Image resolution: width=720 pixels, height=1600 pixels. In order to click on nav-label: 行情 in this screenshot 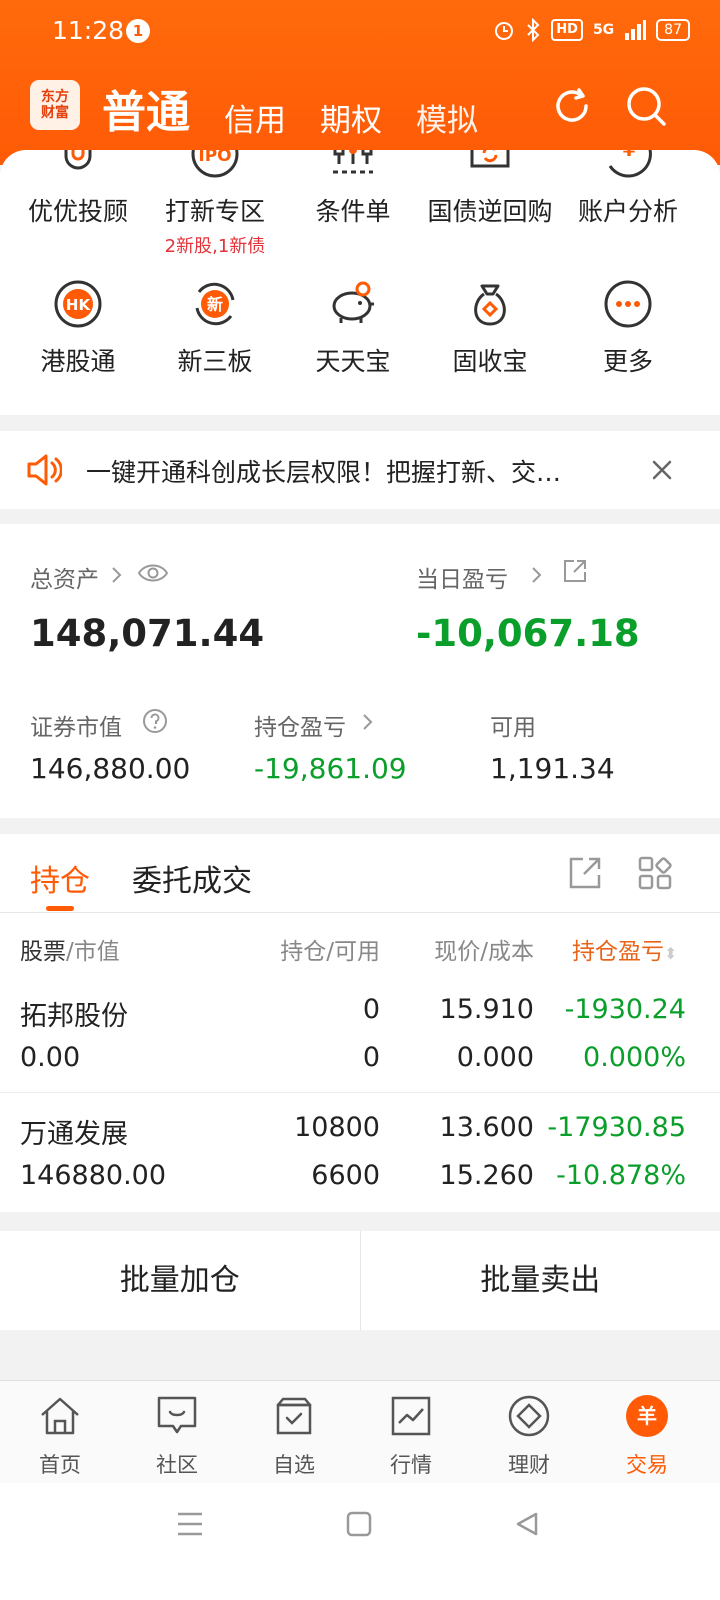, I will do `click(411, 1465)`.